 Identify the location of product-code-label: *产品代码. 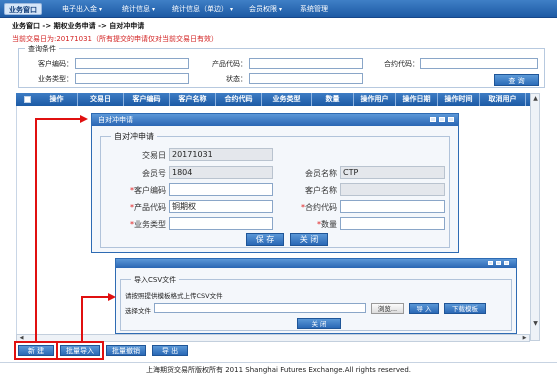
(138, 207).